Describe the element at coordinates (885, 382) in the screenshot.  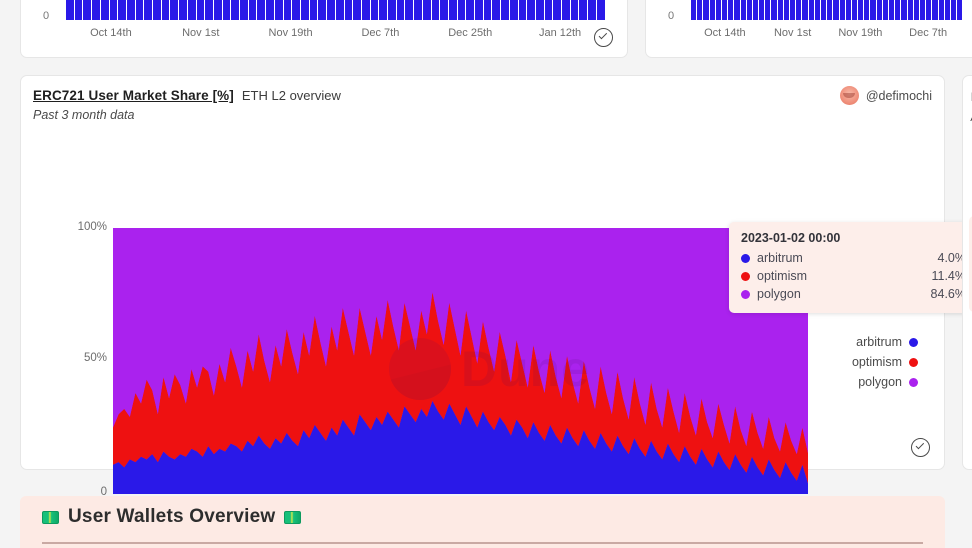
I see `legend-item: polygon` at that location.